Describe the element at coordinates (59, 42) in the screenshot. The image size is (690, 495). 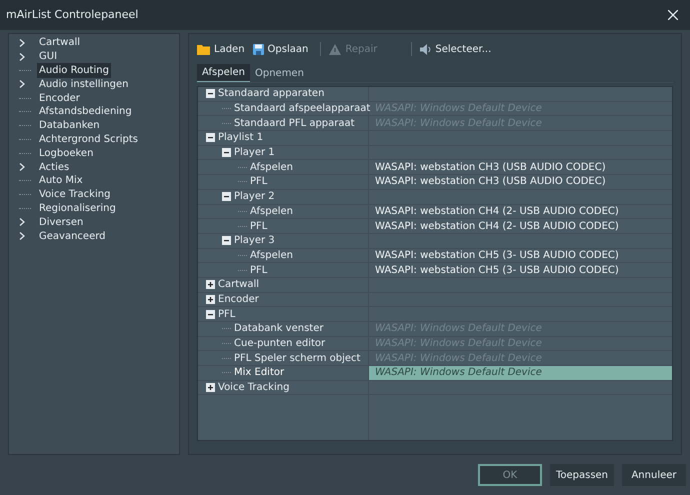
I see `sidebar-item: Cartwall` at that location.